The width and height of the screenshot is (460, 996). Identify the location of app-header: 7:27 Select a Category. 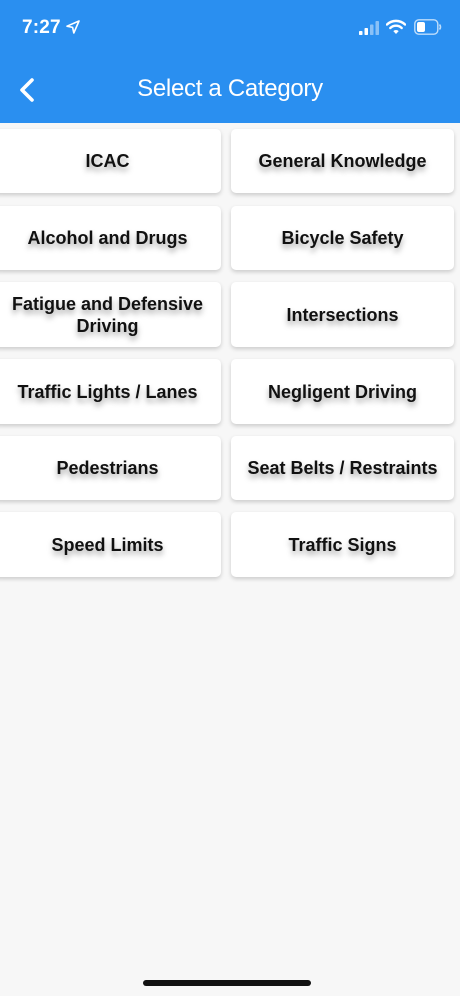
(230, 61).